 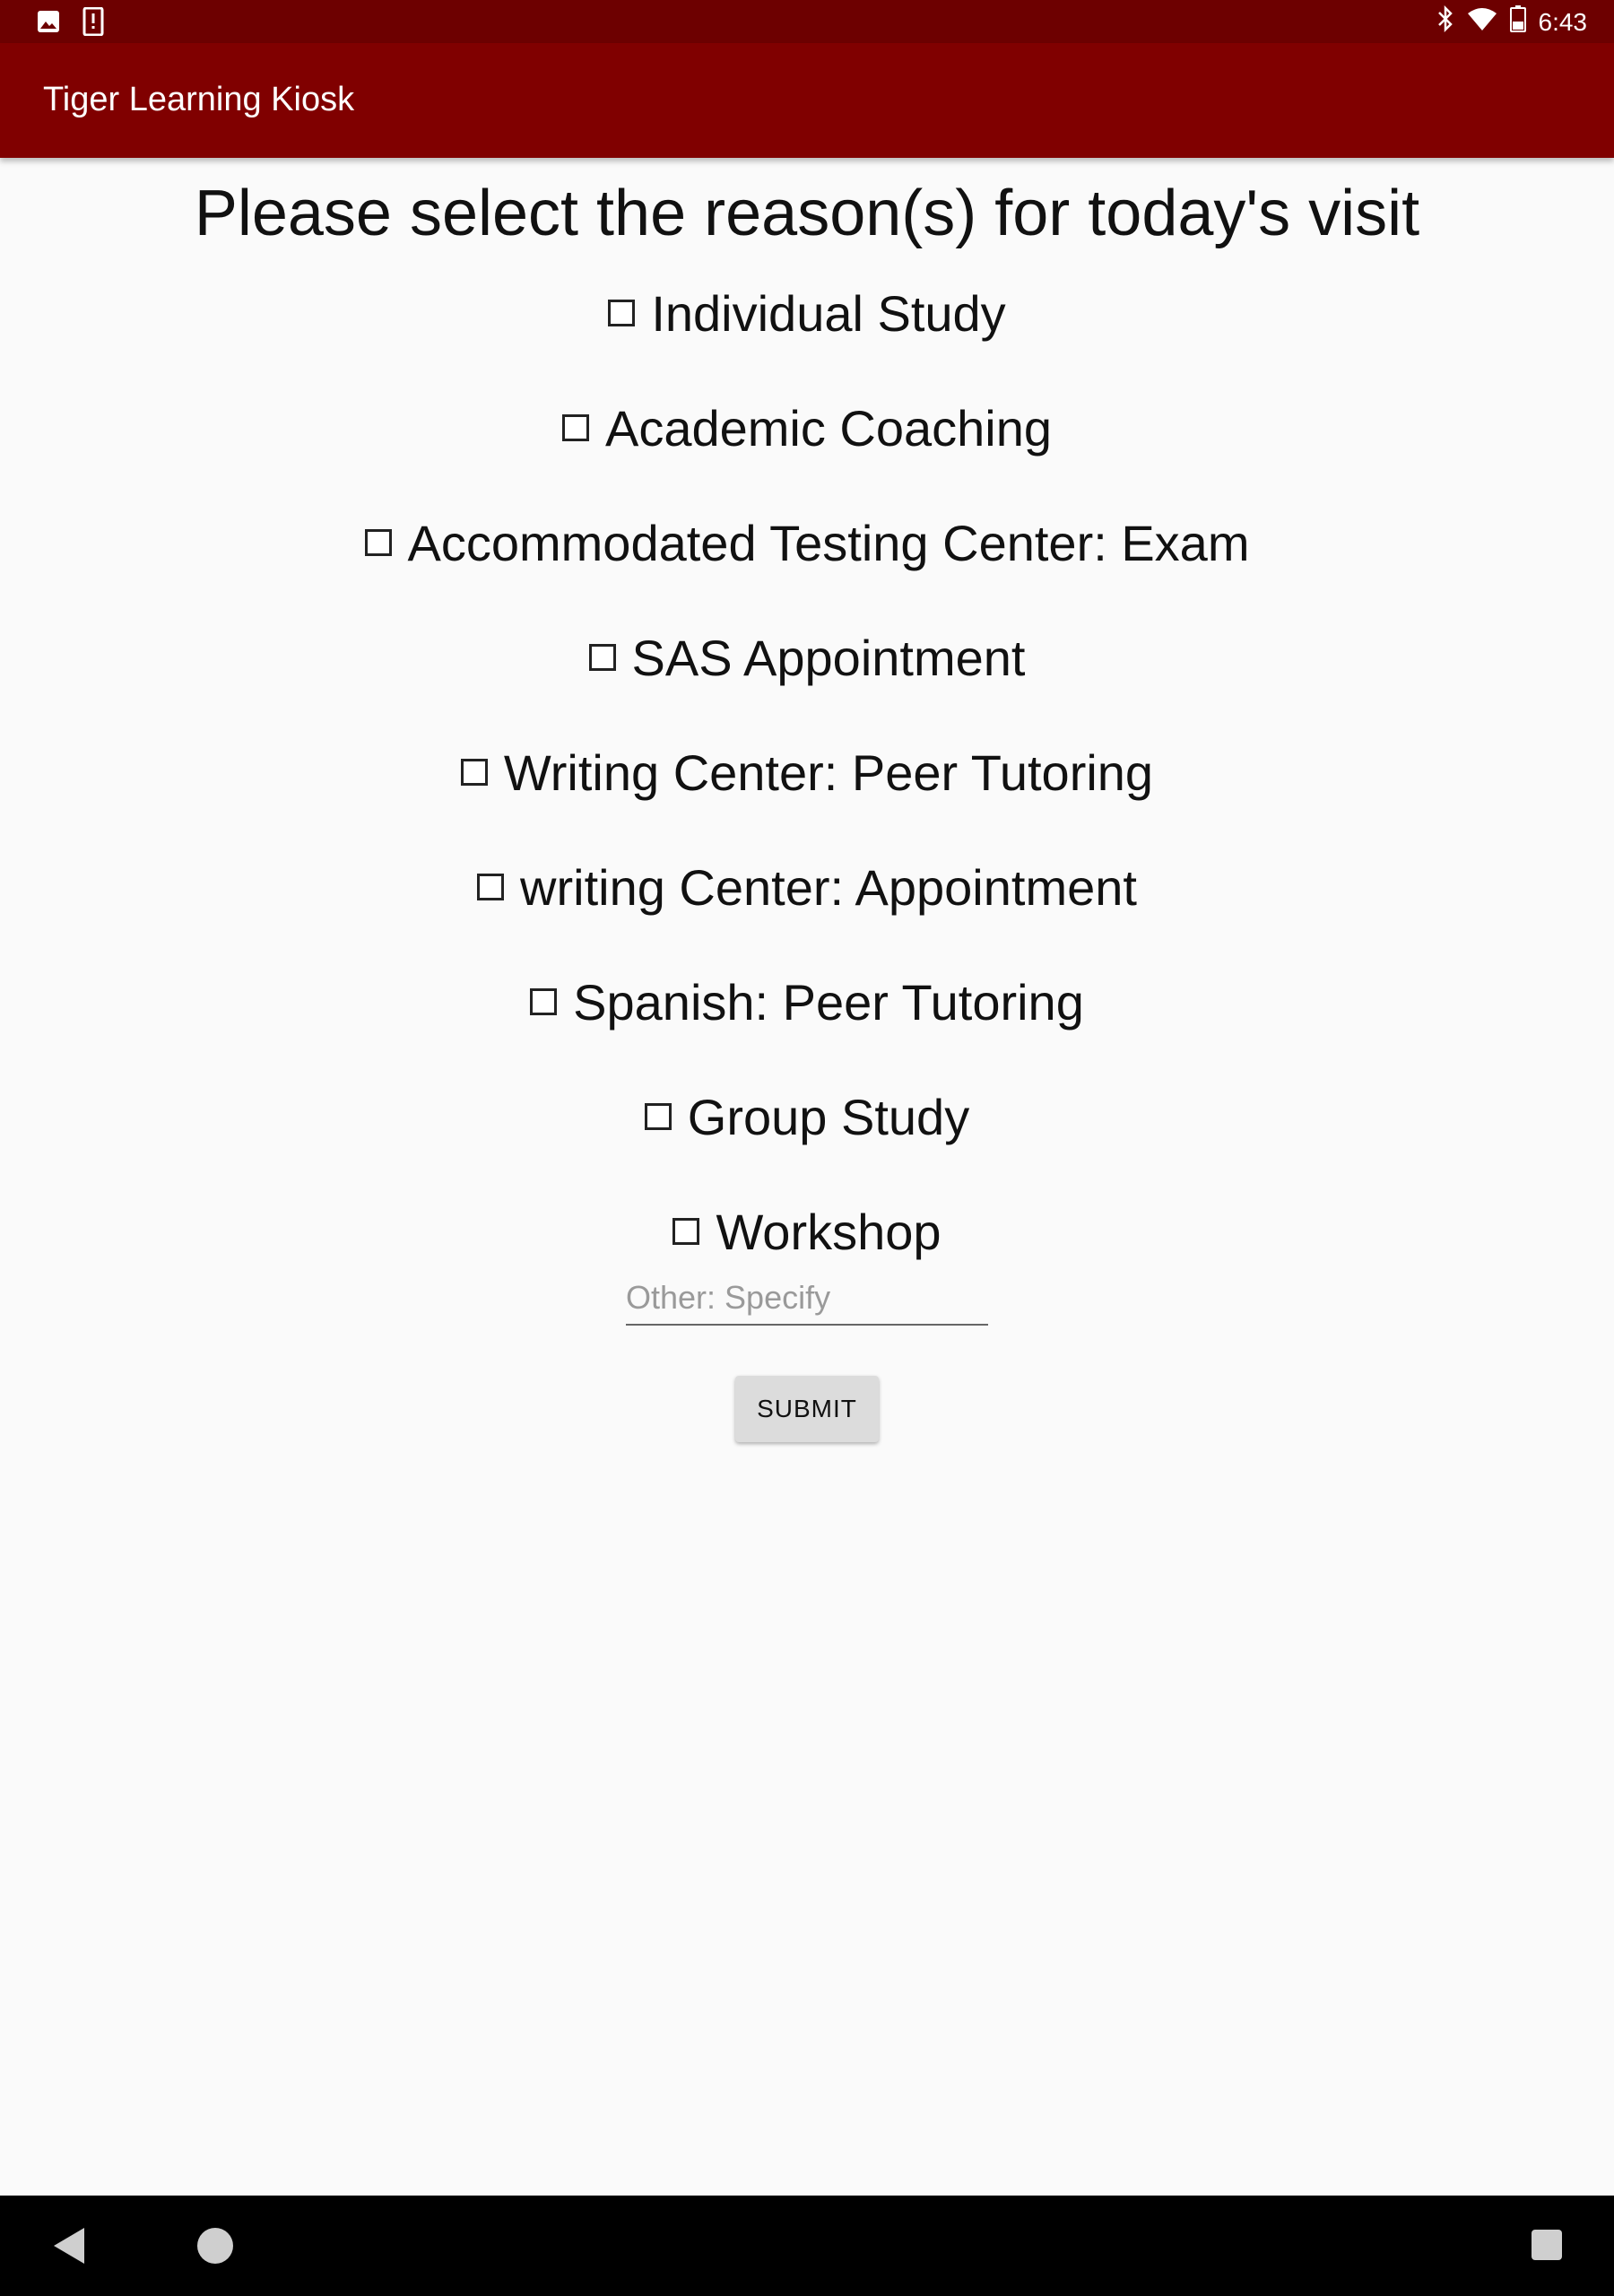 I want to click on option-spanish-peer-tutoring: Spanish: Peer Tutoring, so click(x=807, y=1001).